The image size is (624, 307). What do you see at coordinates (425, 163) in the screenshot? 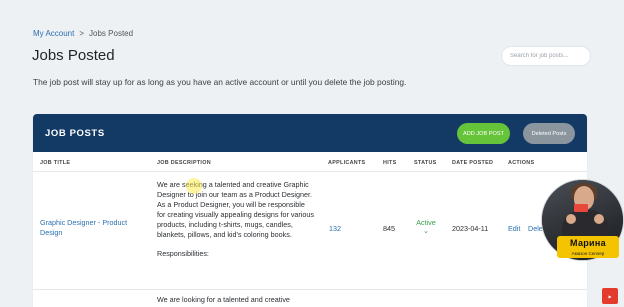
I see `header-status: STATUS` at bounding box center [425, 163].